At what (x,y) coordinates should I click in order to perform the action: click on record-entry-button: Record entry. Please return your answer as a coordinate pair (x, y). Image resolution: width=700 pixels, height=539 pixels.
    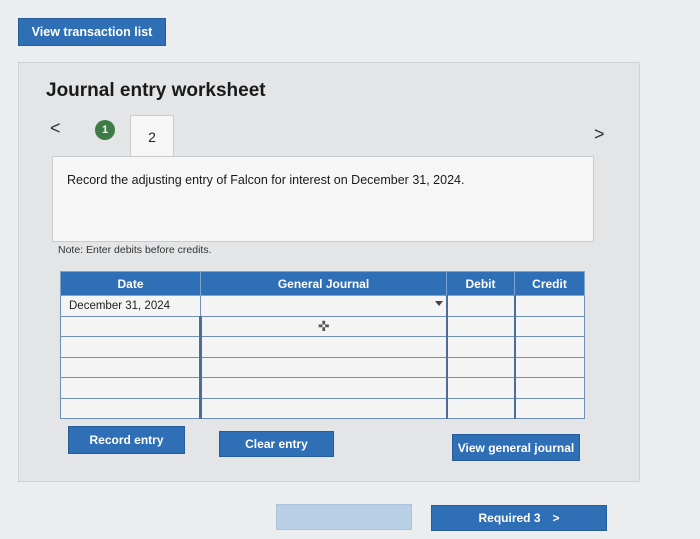
    Looking at the image, I should click on (126, 440).